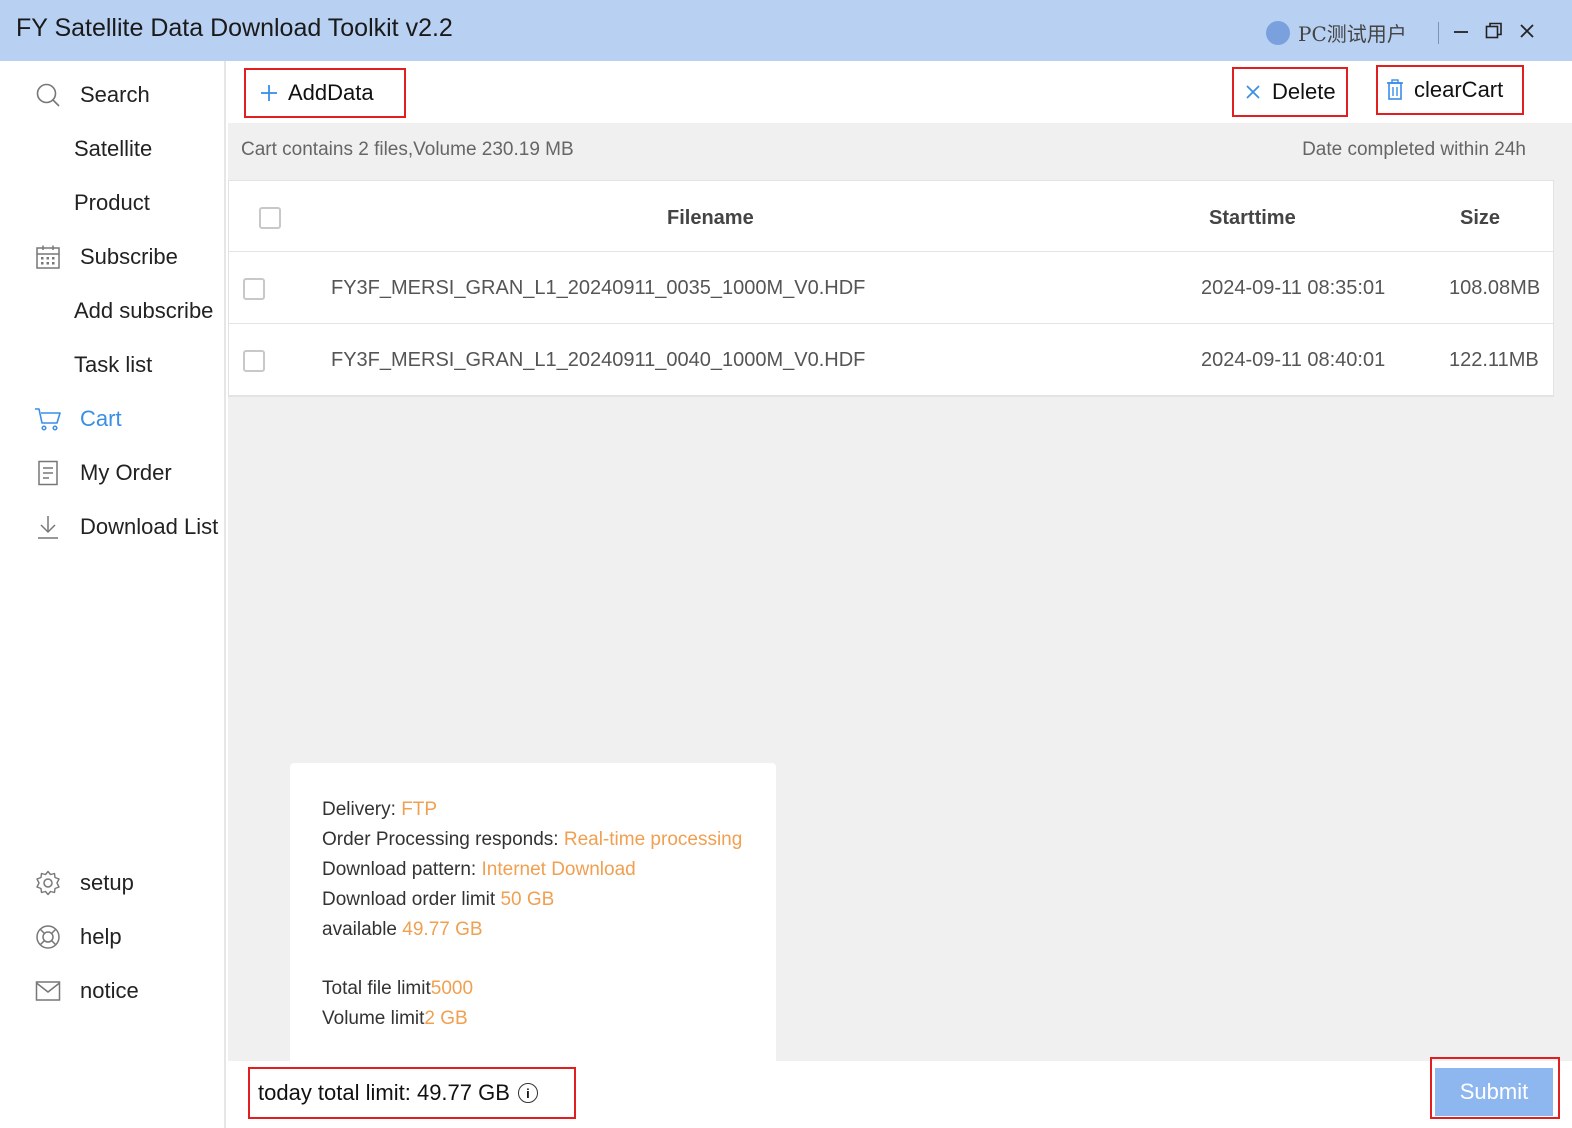 The height and width of the screenshot is (1128, 1572). I want to click on sidebar-item-label: setup, so click(107, 882).